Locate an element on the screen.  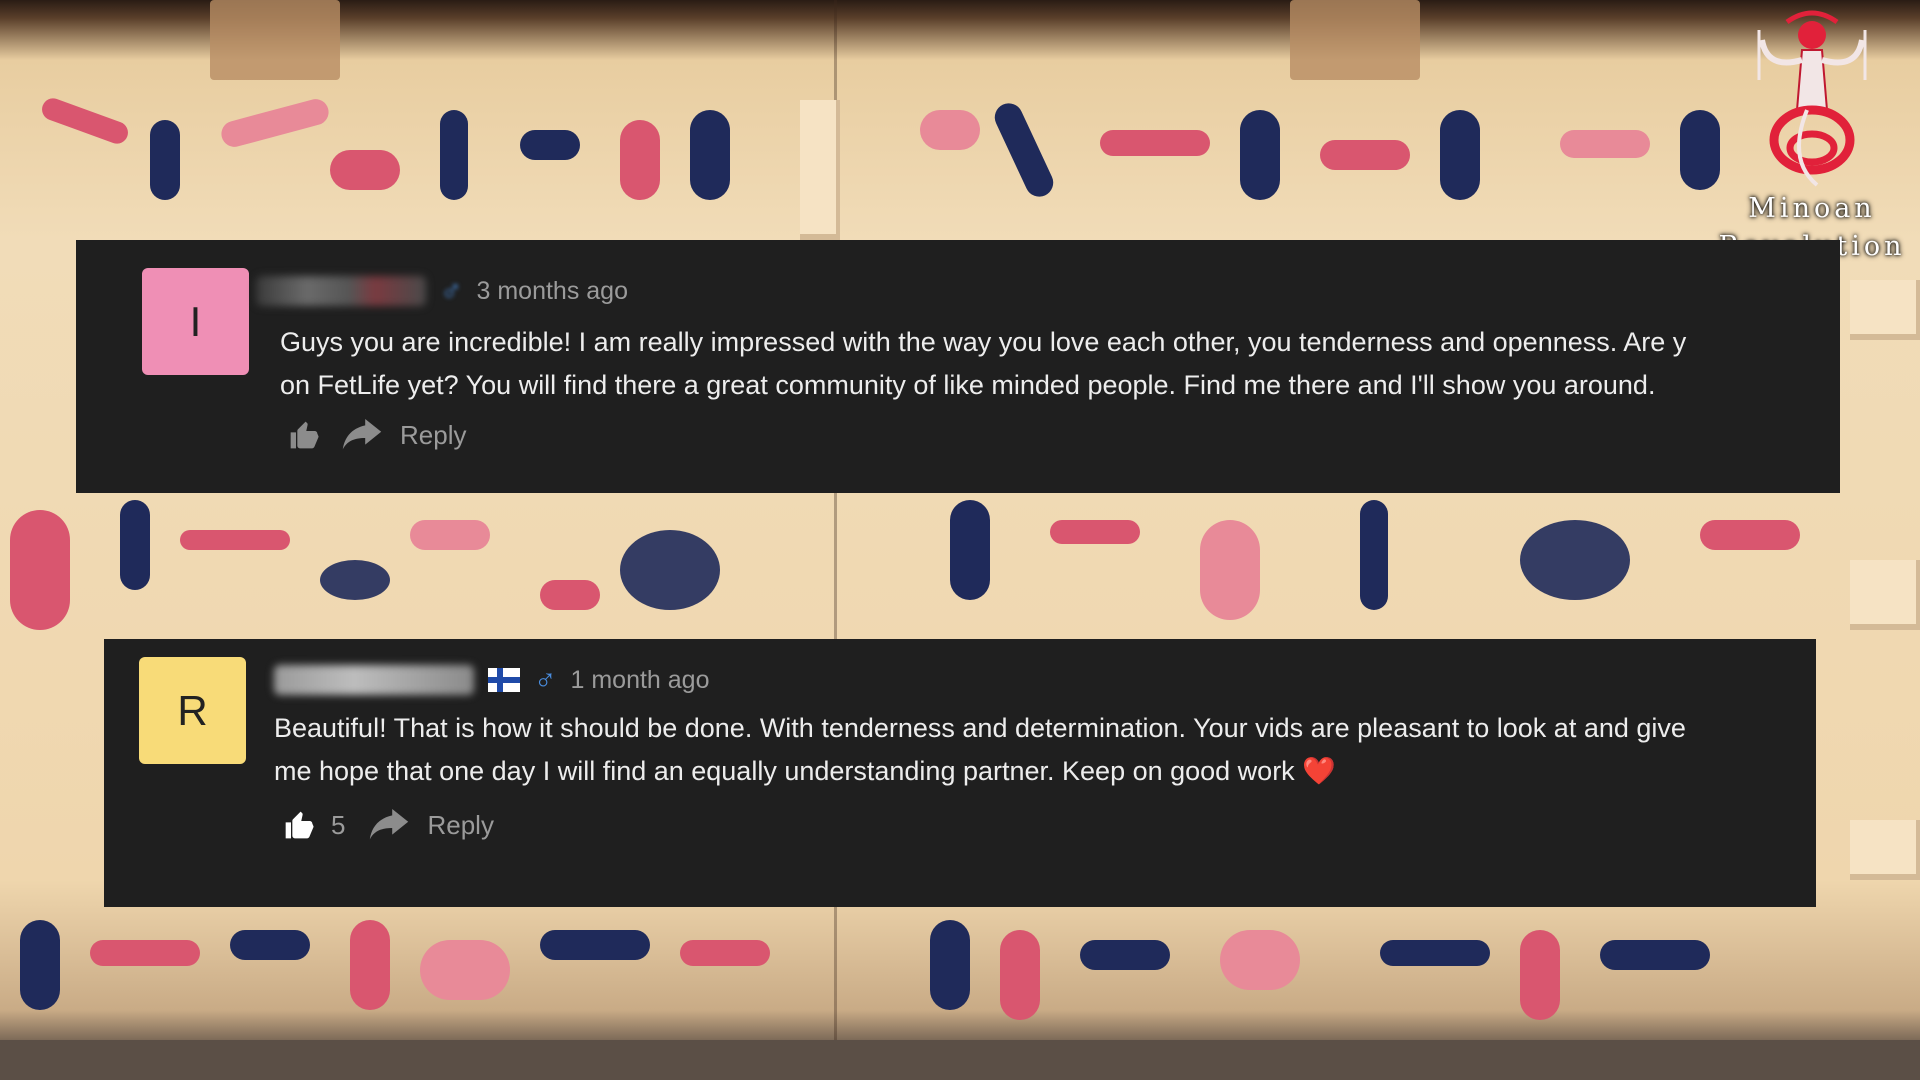
avatar-letter: R is located at coordinates (192, 710).